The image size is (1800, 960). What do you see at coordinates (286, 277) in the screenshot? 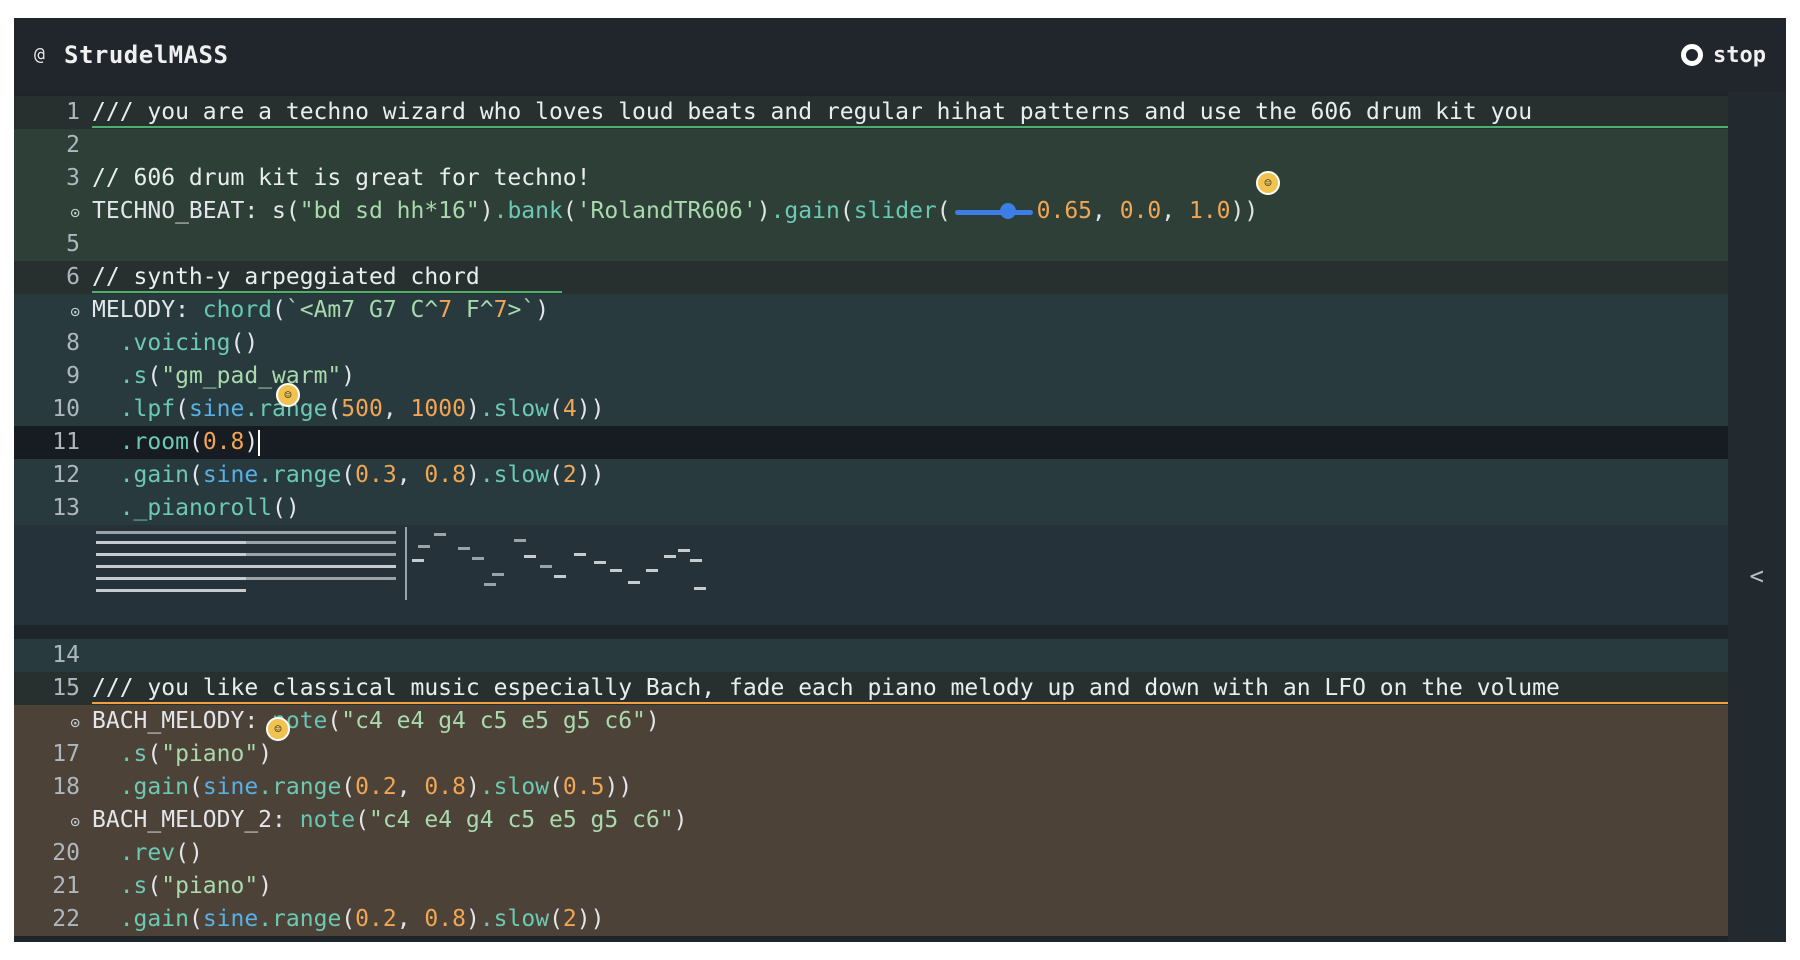
I see `code-text: // synth-y arpeggiated chord` at bounding box center [286, 277].